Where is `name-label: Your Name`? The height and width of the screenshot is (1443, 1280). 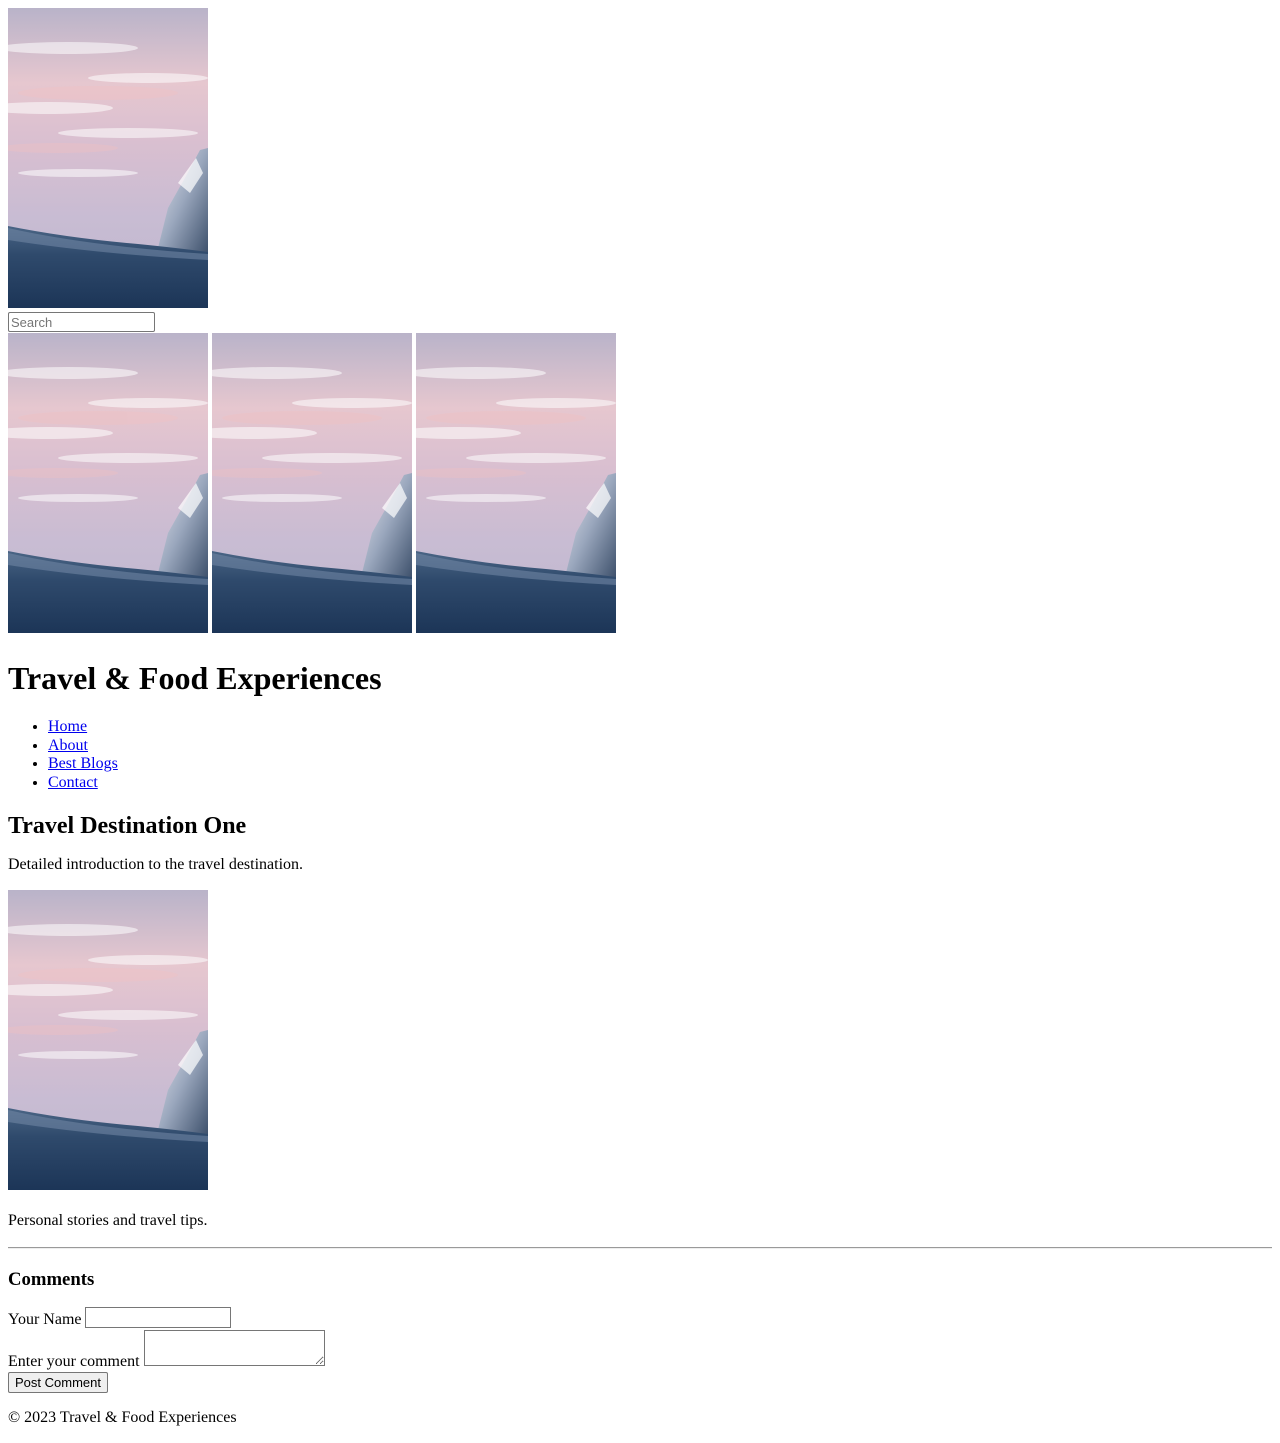 name-label: Your Name is located at coordinates (45, 1319).